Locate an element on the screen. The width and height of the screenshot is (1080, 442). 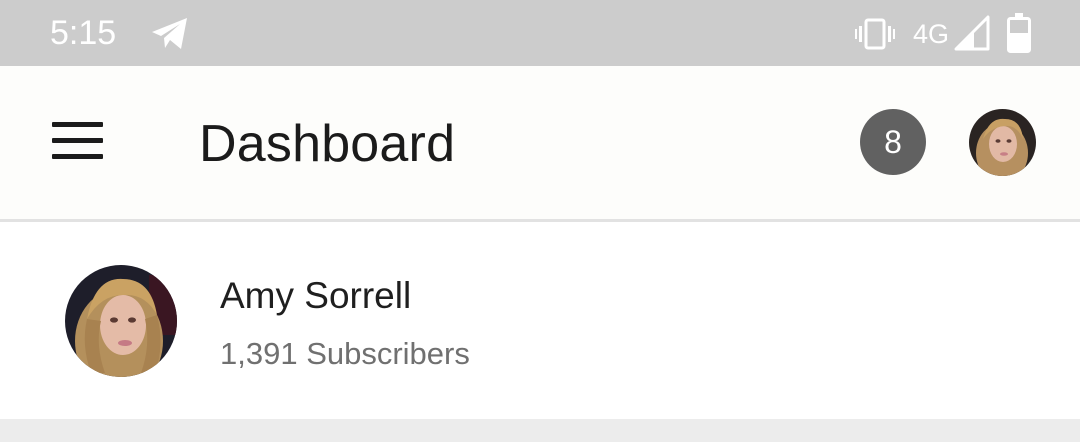
network-type: 4G is located at coordinates (931, 34).